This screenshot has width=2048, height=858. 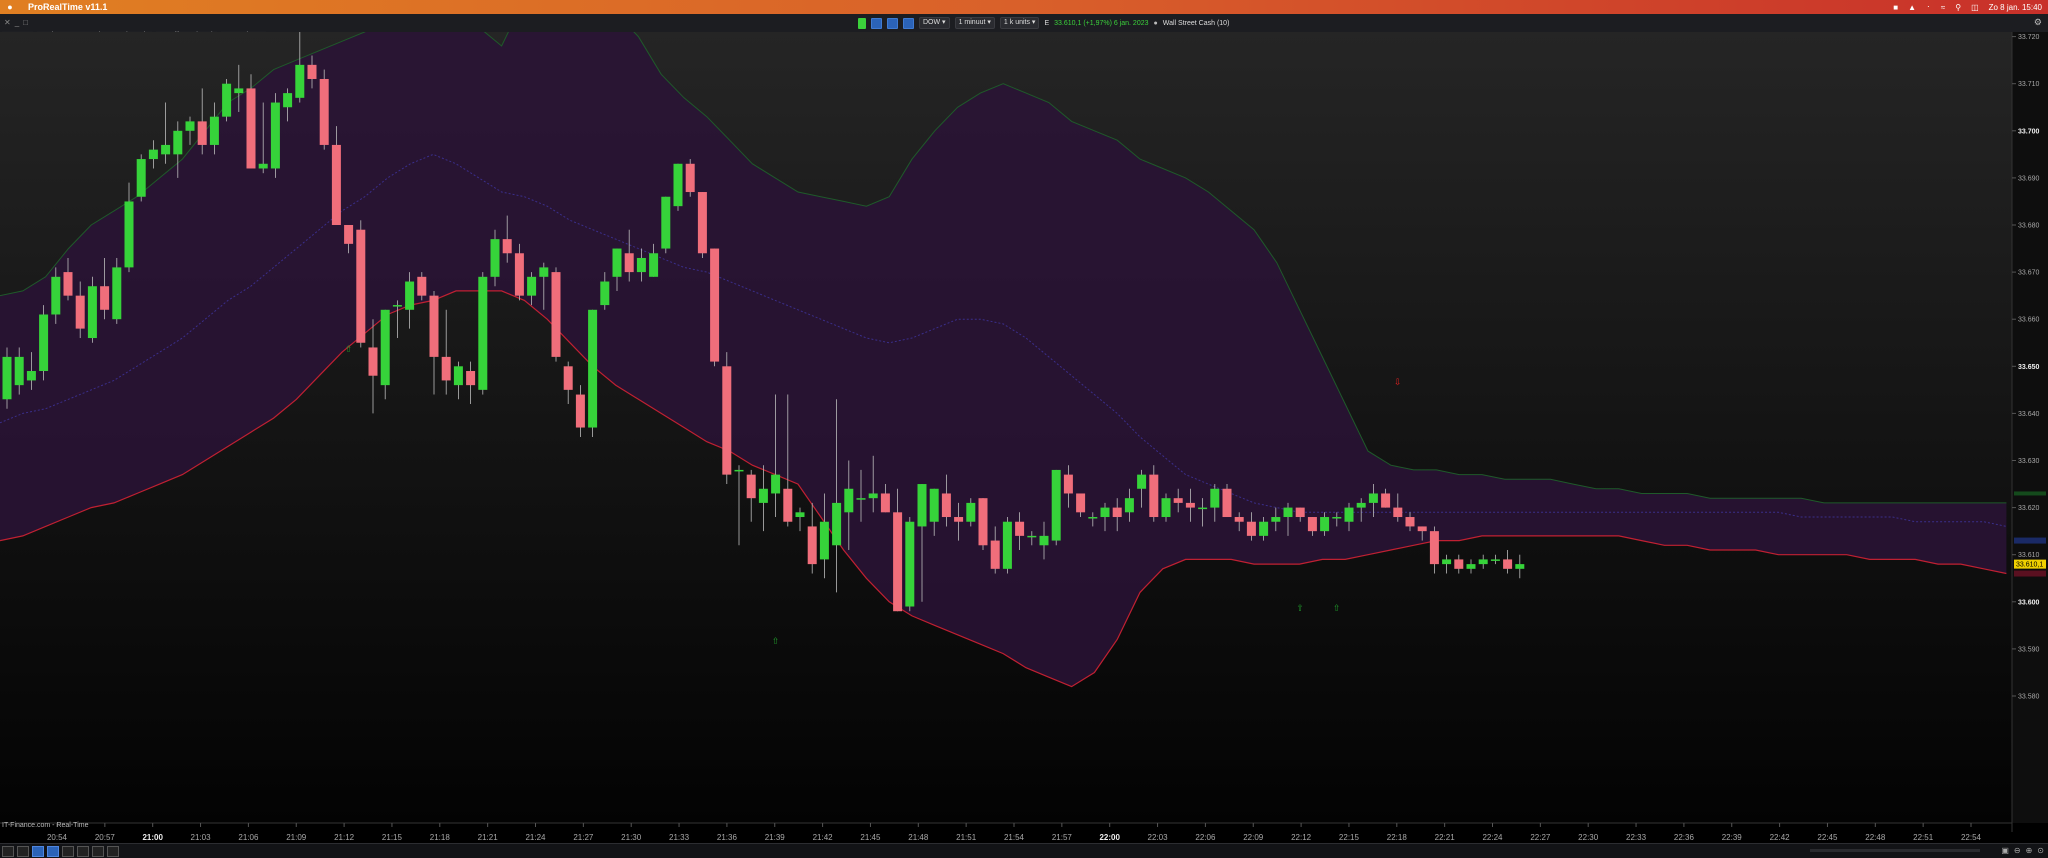 What do you see at coordinates (17, 22) in the screenshot?
I see `minimize-window-icon: _` at bounding box center [17, 22].